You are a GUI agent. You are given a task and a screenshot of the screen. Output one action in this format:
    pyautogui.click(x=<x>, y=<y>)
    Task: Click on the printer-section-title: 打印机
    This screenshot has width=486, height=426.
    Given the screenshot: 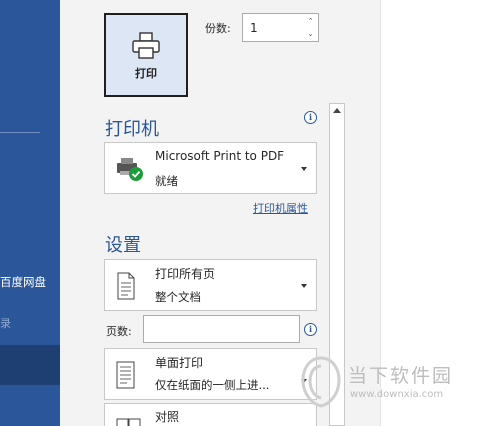 What is the action you would take?
    pyautogui.click(x=132, y=129)
    